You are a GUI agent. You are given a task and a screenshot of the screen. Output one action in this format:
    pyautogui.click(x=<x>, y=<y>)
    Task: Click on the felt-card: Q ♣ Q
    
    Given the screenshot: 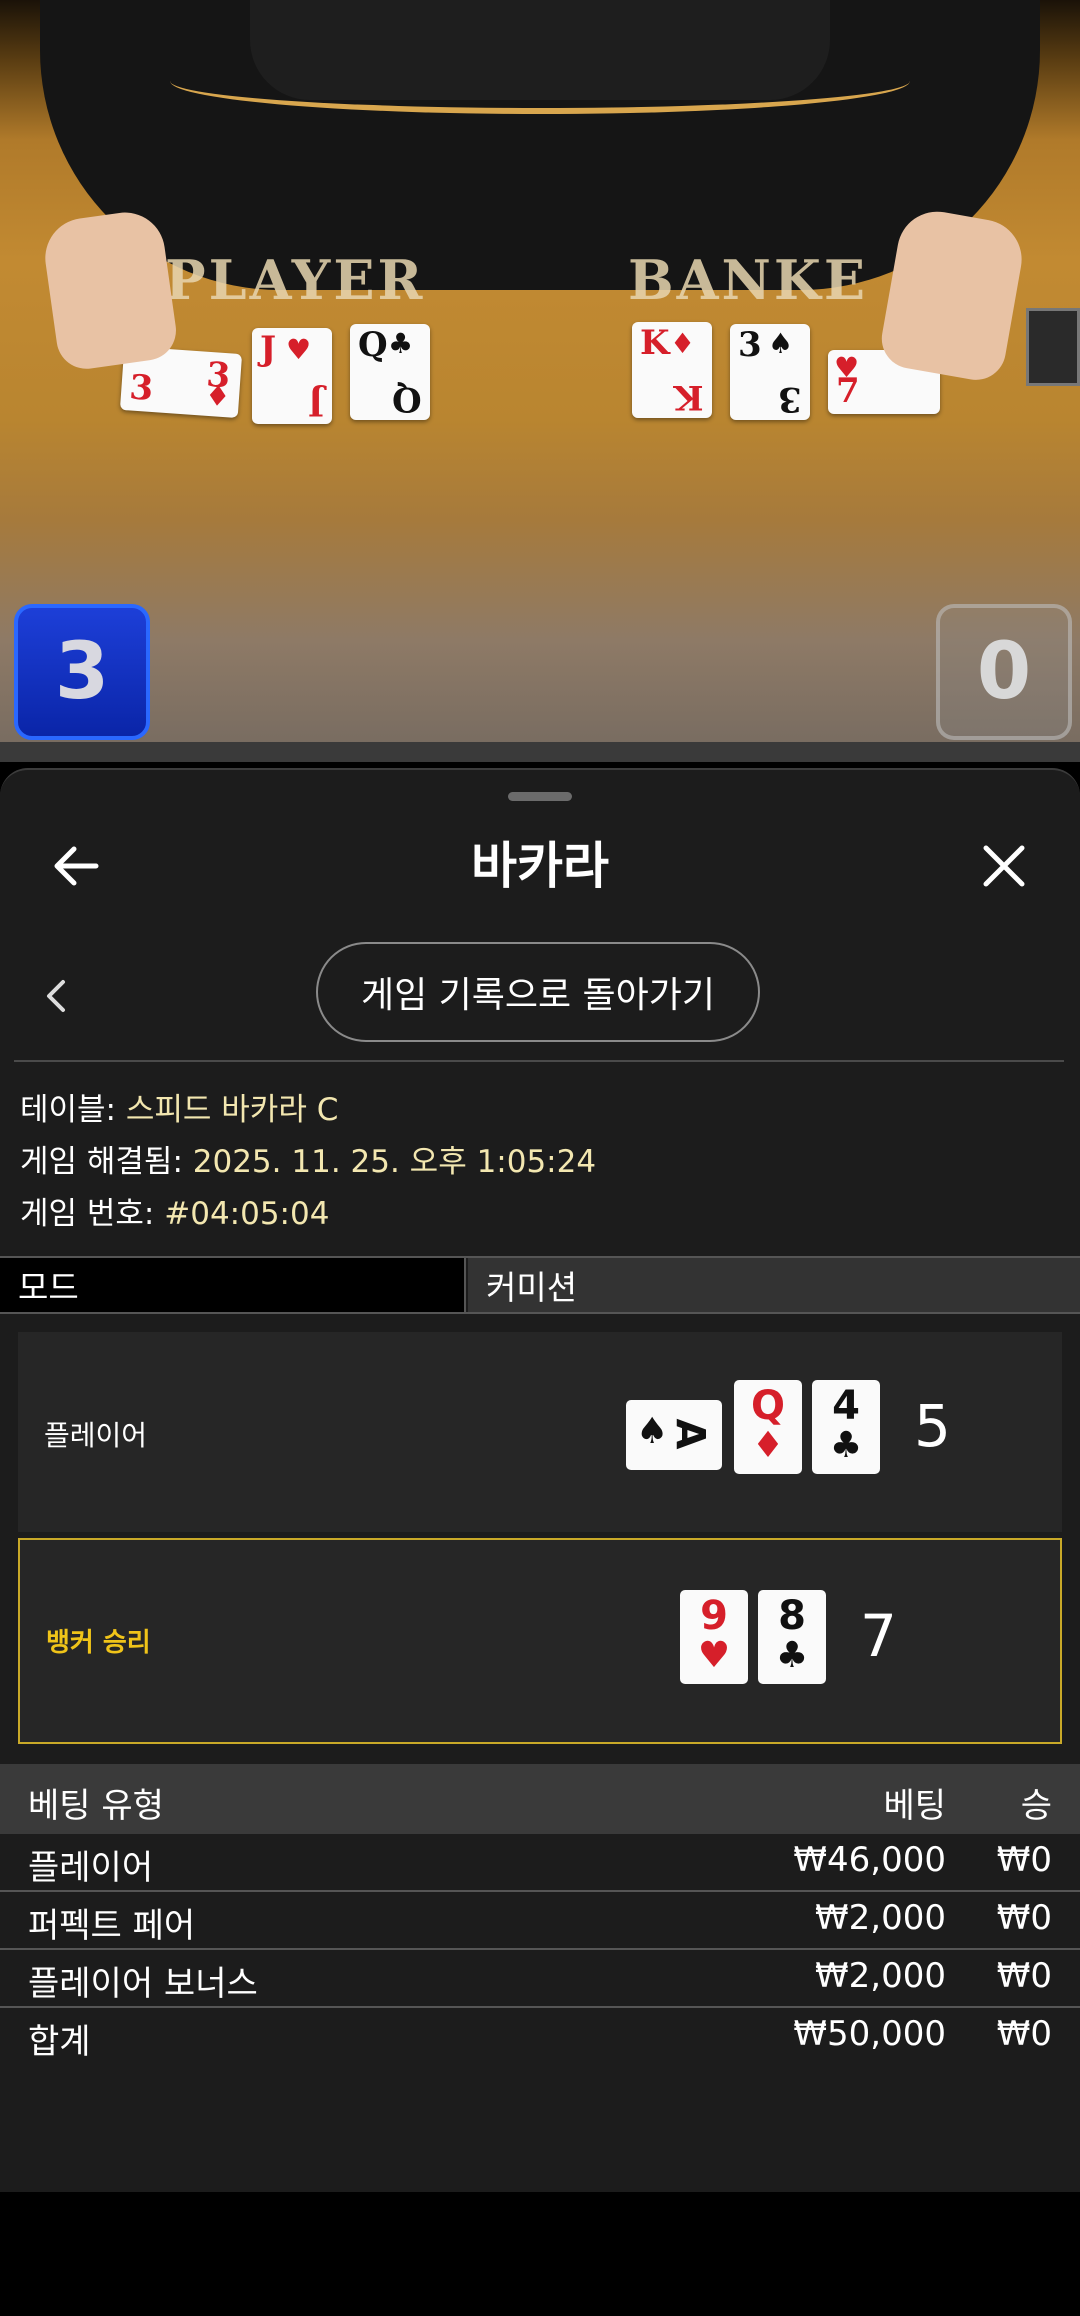 What is the action you would take?
    pyautogui.click(x=390, y=372)
    